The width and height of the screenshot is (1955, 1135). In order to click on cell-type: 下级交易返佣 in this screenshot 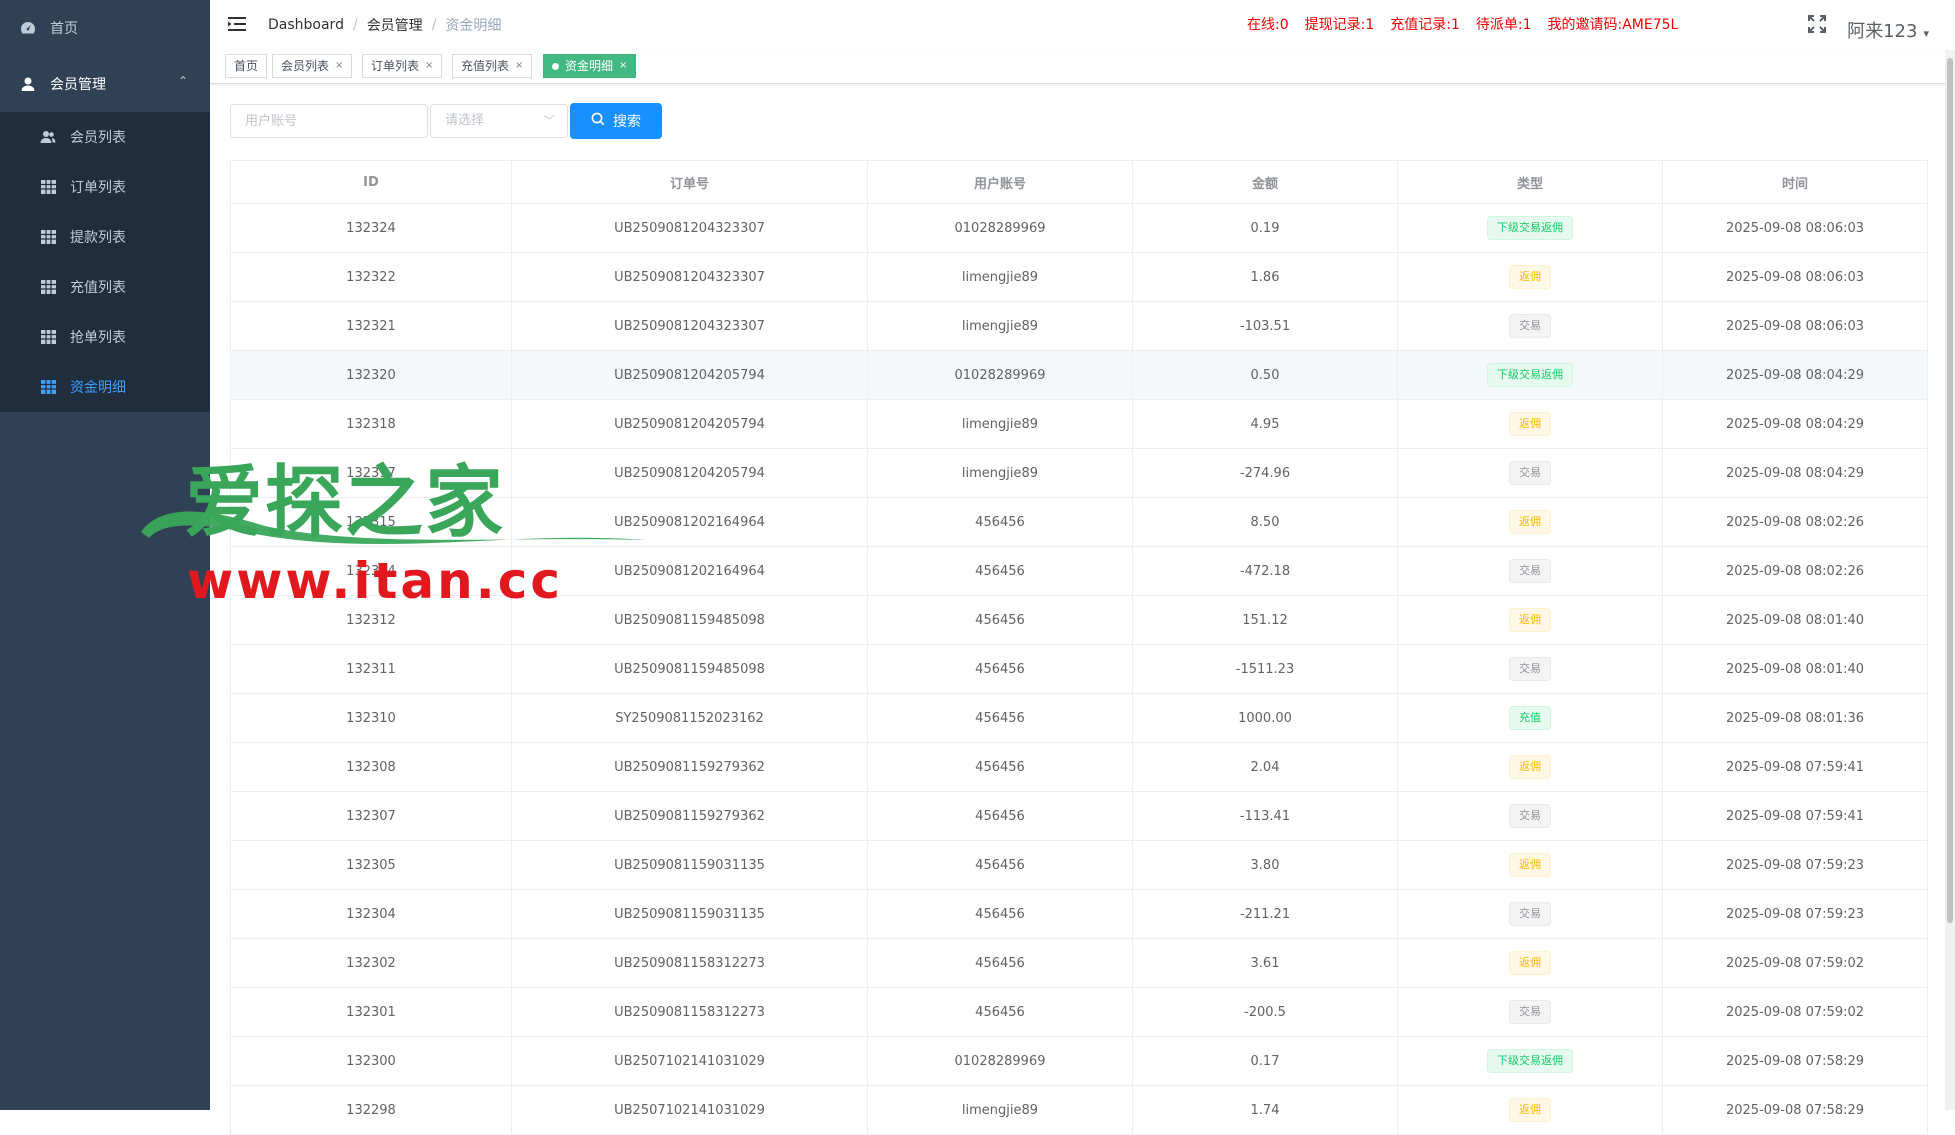, I will do `click(1530, 1061)`.